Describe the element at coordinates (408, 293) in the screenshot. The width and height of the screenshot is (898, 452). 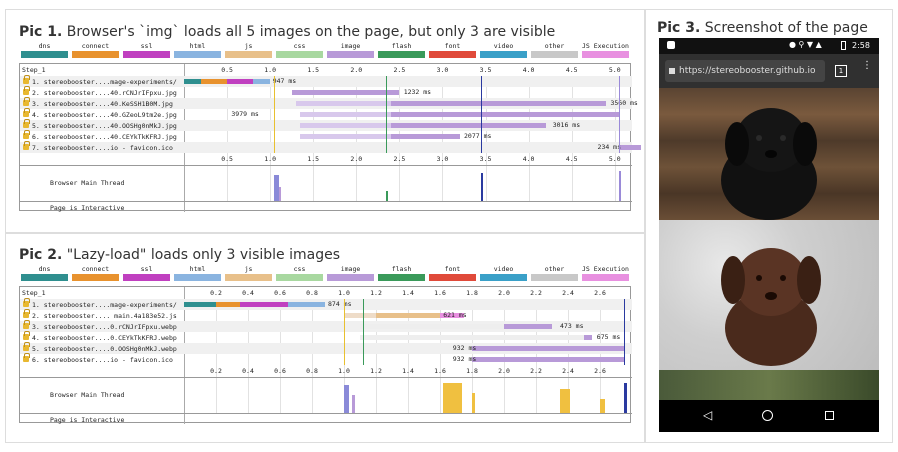
I see `tick-label: 1.4` at that location.